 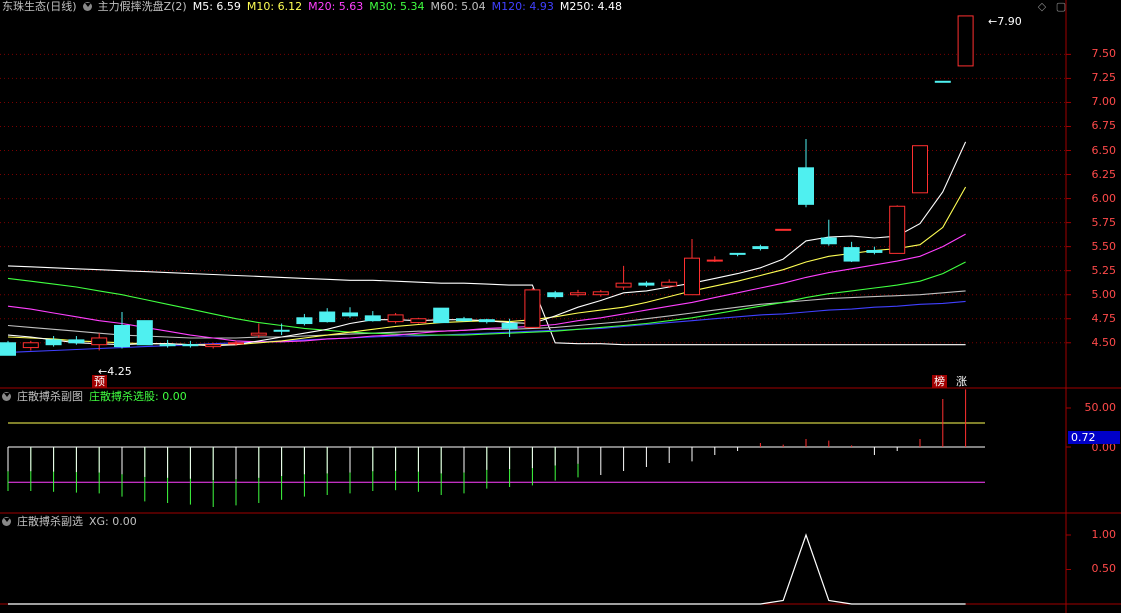 What do you see at coordinates (1104, 54) in the screenshot?
I see `main-y-tick: 7.50` at bounding box center [1104, 54].